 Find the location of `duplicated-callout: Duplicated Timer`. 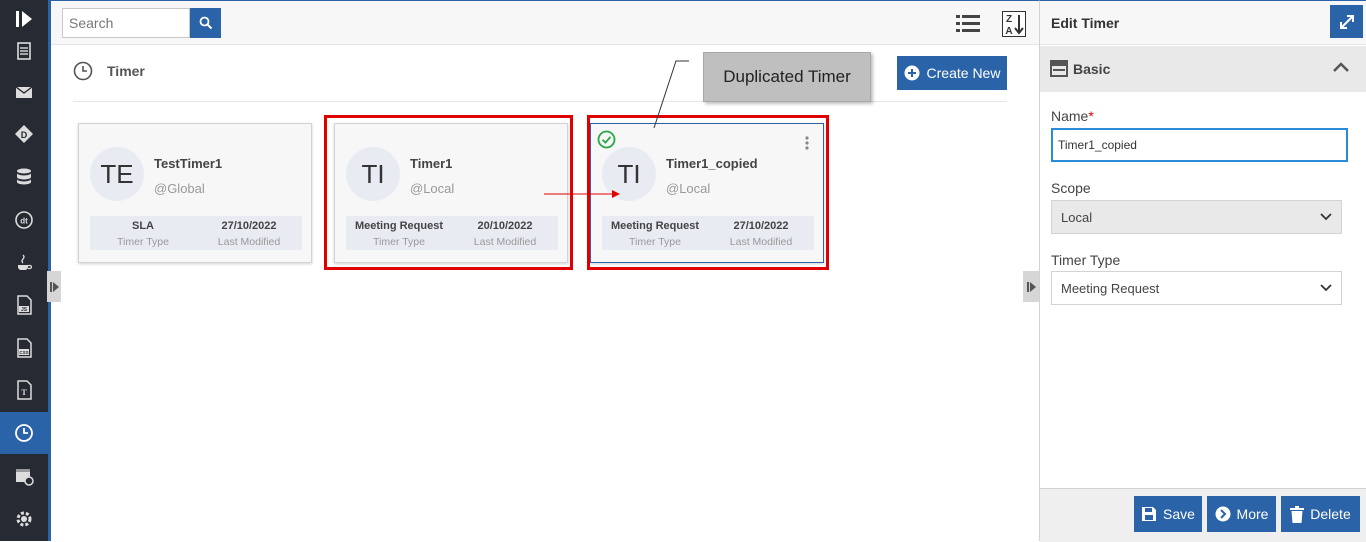

duplicated-callout: Duplicated Timer is located at coordinates (787, 77).